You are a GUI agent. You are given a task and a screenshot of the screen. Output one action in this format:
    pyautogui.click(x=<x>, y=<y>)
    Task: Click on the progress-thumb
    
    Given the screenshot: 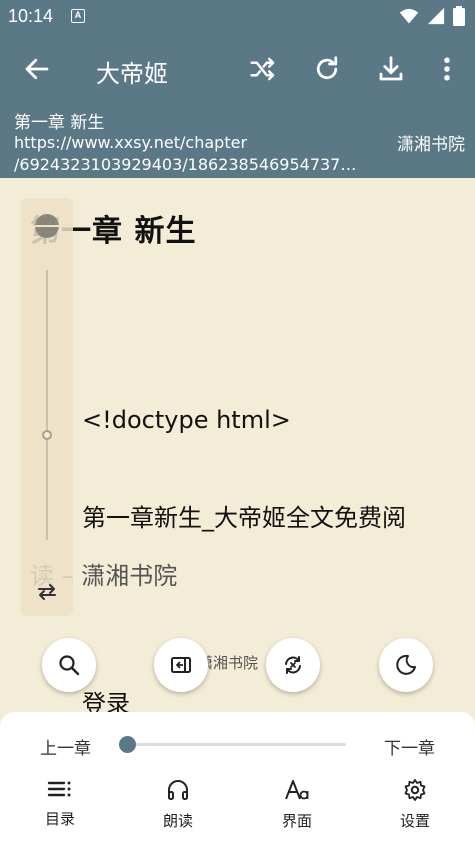 What is the action you would take?
    pyautogui.click(x=127, y=744)
    